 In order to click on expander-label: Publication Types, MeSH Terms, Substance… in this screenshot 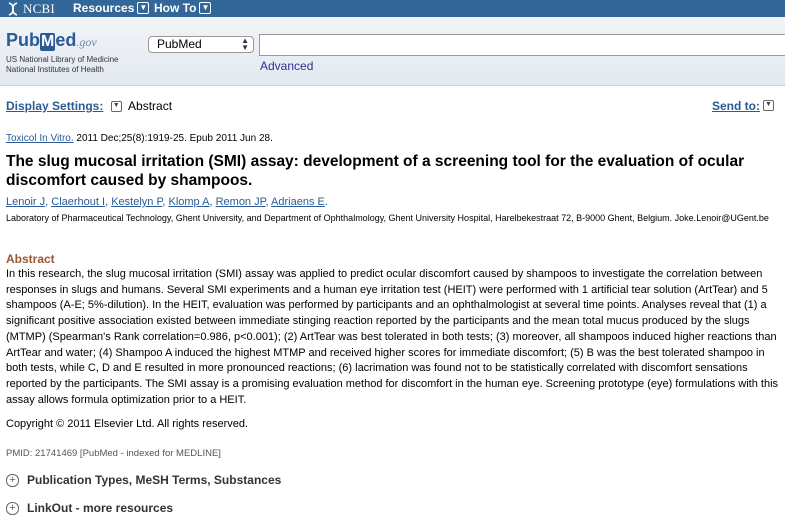, I will do `click(154, 480)`.